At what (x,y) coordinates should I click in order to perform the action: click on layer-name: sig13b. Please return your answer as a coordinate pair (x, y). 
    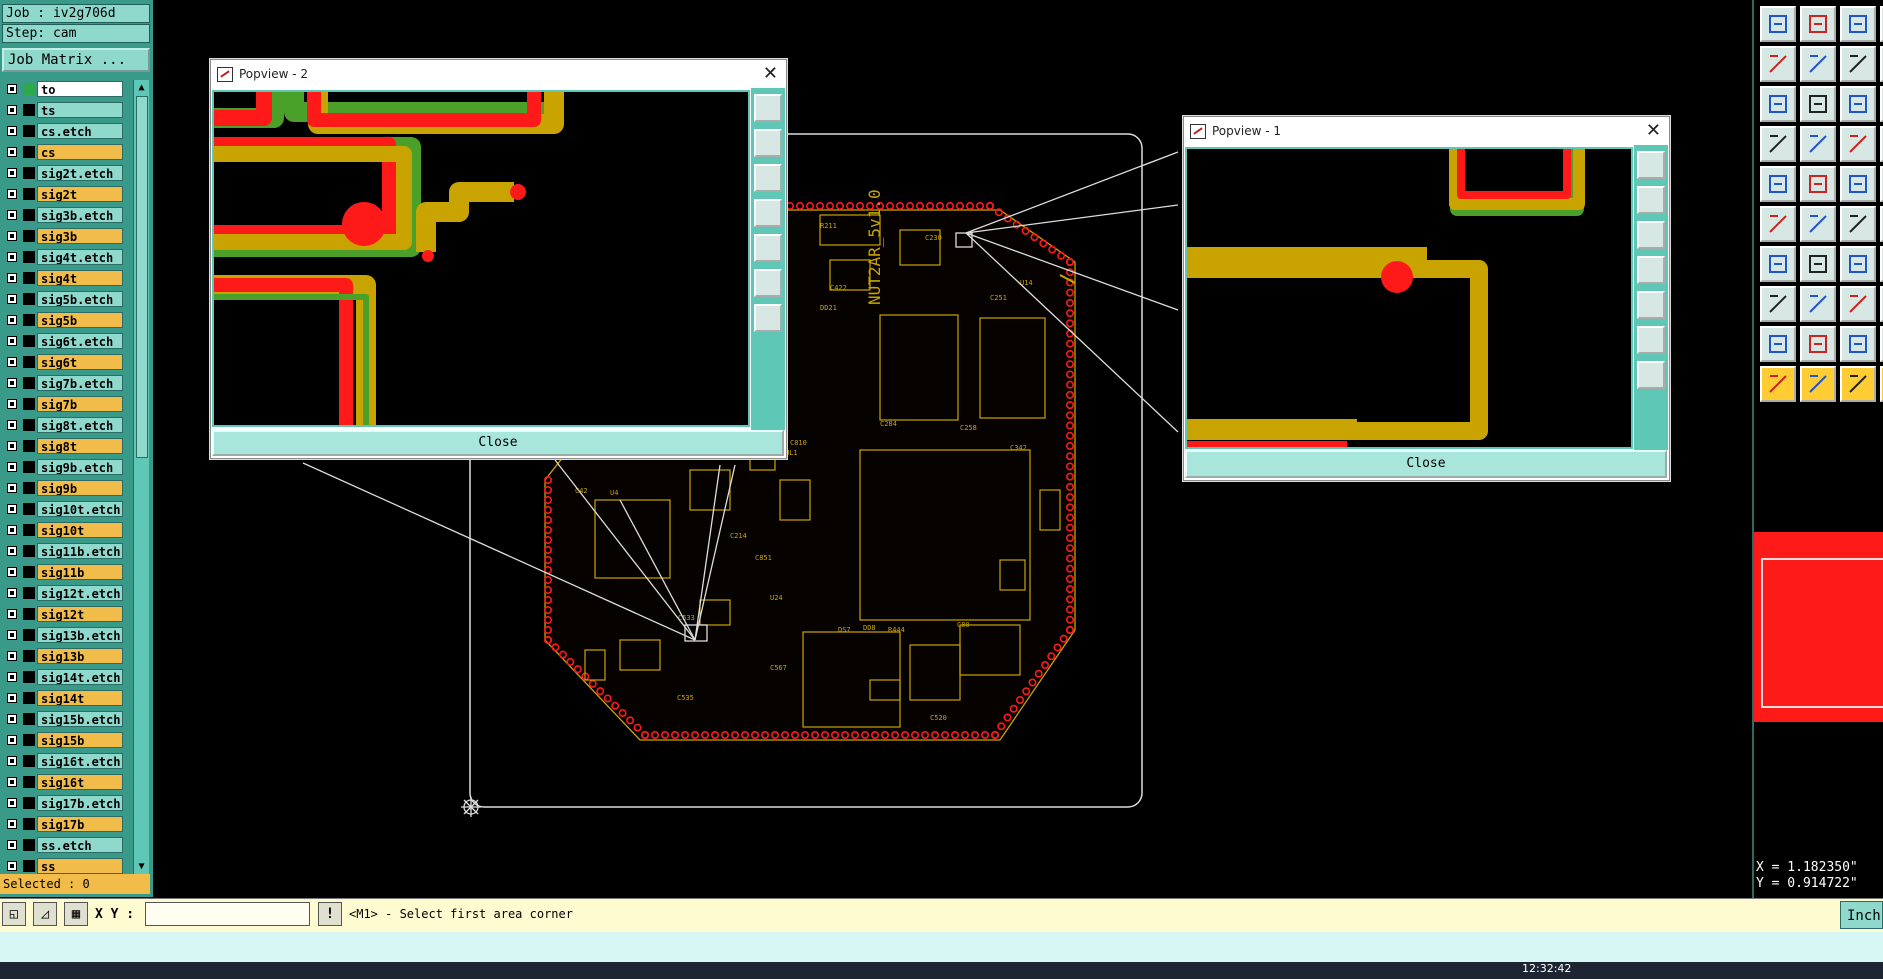
    Looking at the image, I should click on (80, 656).